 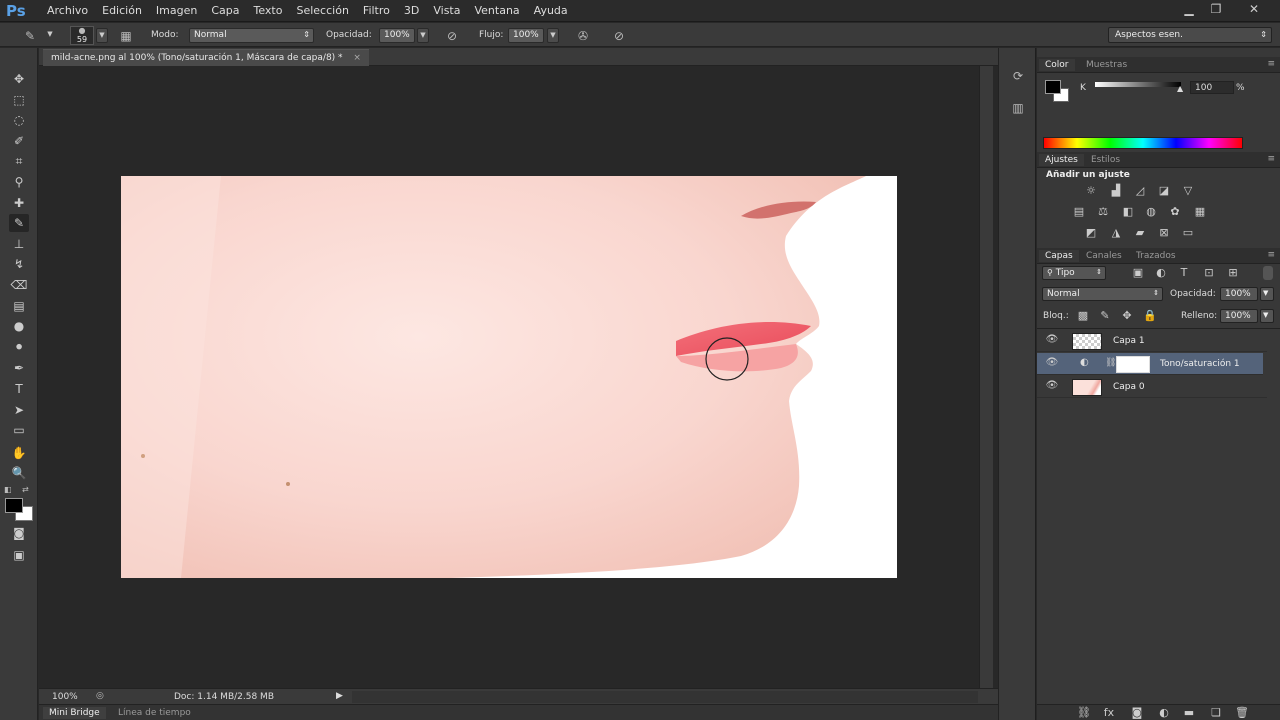 What do you see at coordinates (1190, 35) in the screenshot?
I see `workspace-select: Aspectos esen. ⇕` at bounding box center [1190, 35].